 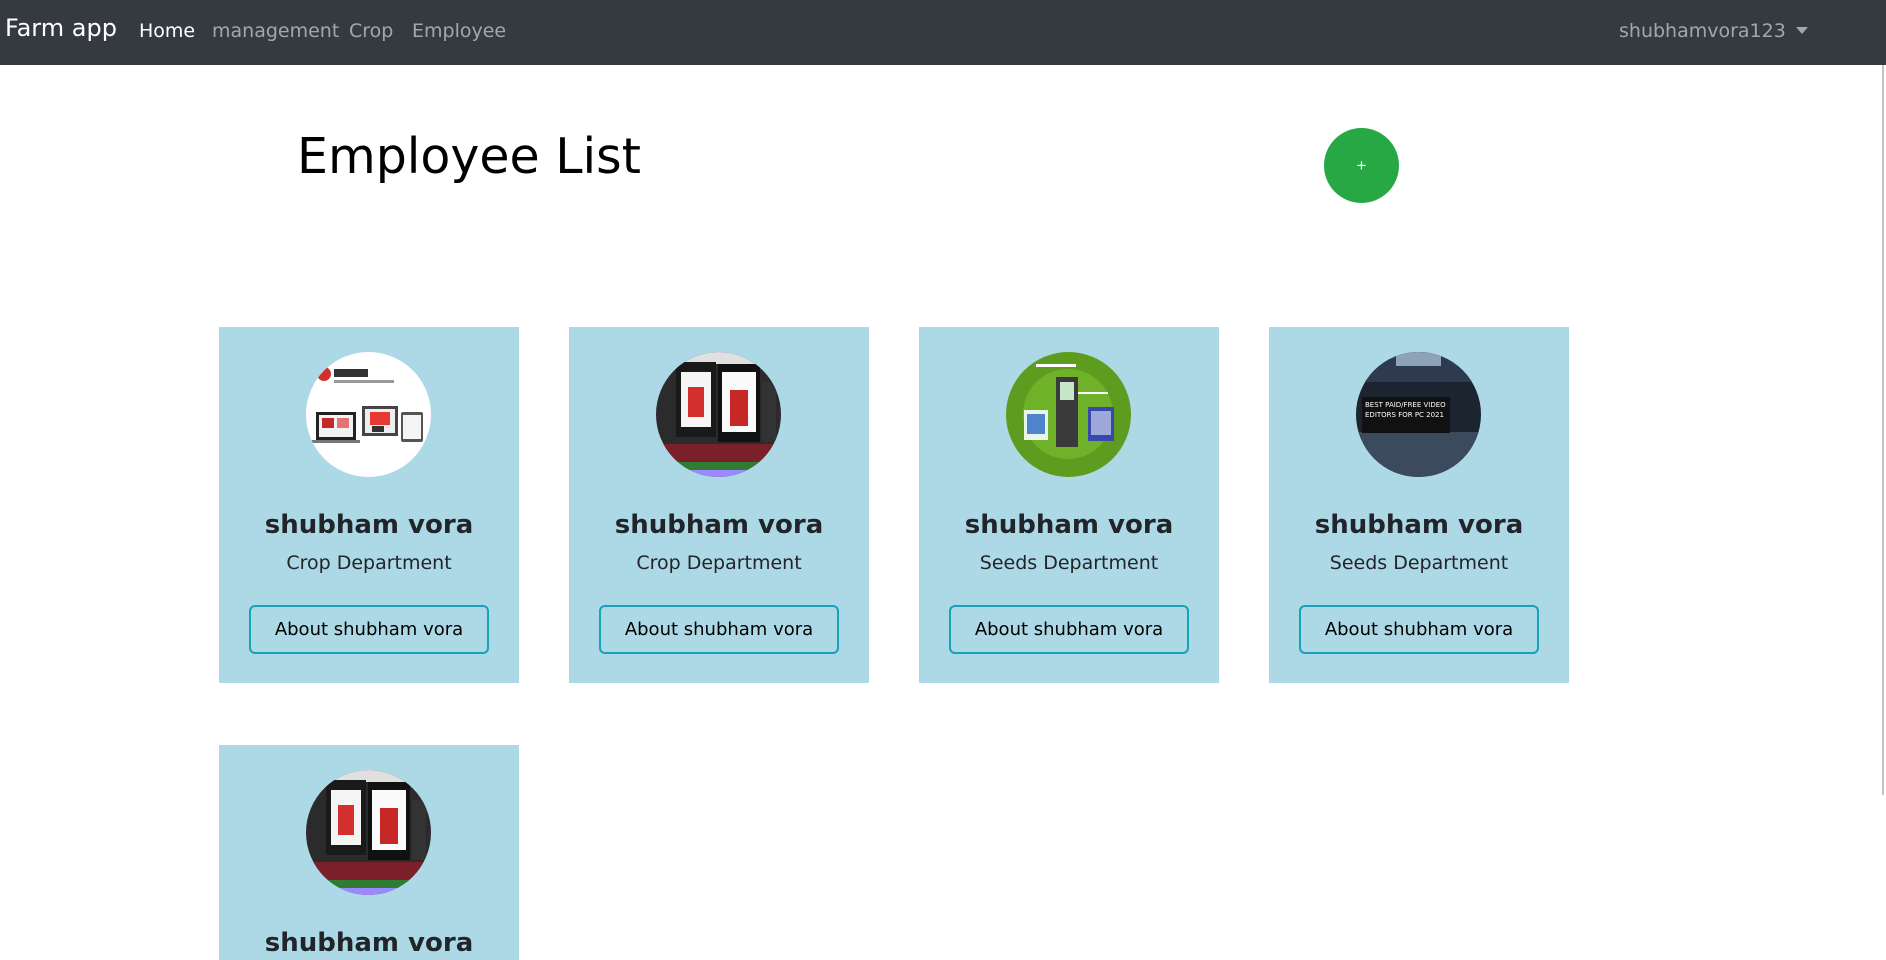 What do you see at coordinates (1361, 165) in the screenshot?
I see `add-employee-button: +` at bounding box center [1361, 165].